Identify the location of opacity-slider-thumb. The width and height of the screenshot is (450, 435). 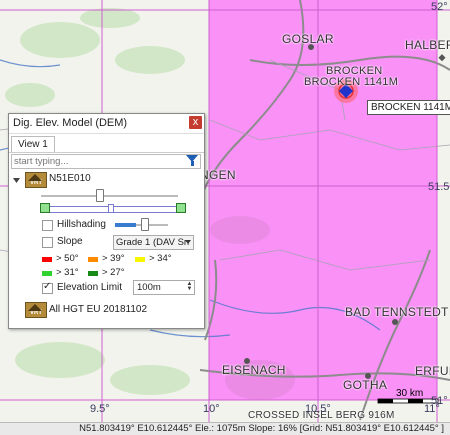
(99, 195).